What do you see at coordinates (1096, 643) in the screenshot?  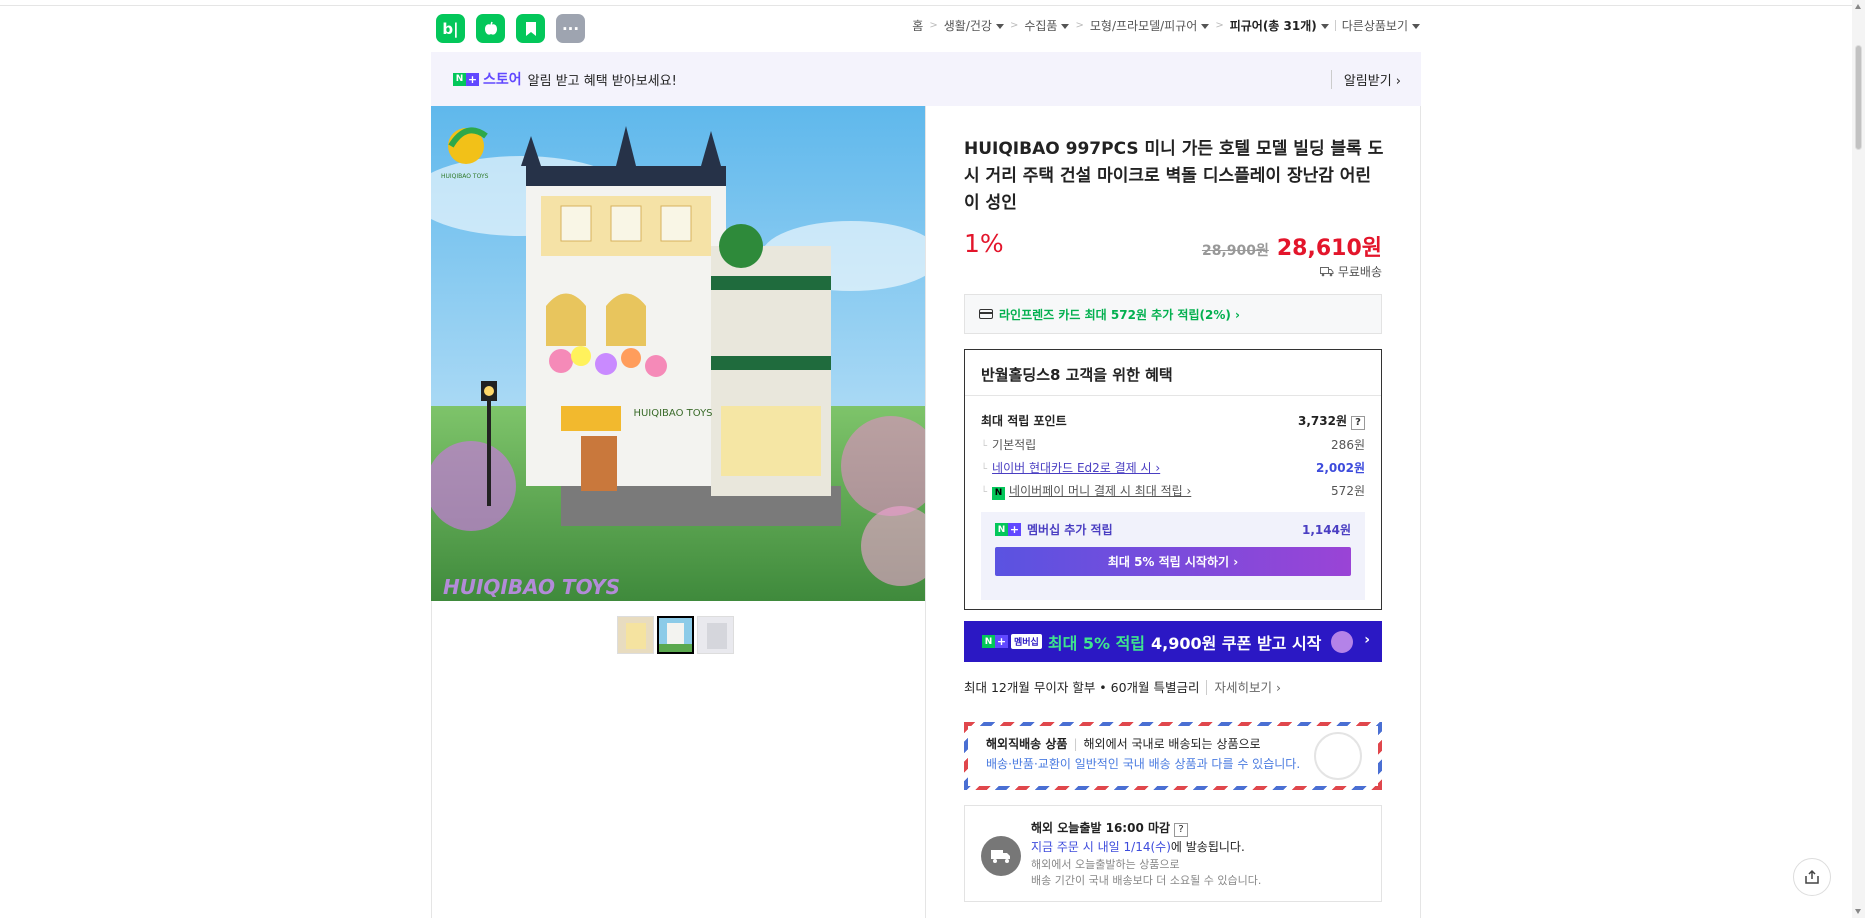 I see `promo-highlight: 최대 5% 적립` at bounding box center [1096, 643].